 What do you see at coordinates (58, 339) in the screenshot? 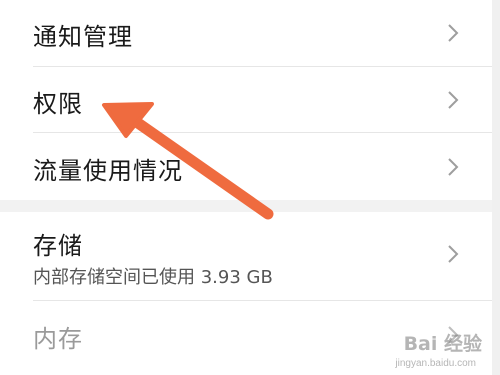
I see `settings-item-label: 内存` at bounding box center [58, 339].